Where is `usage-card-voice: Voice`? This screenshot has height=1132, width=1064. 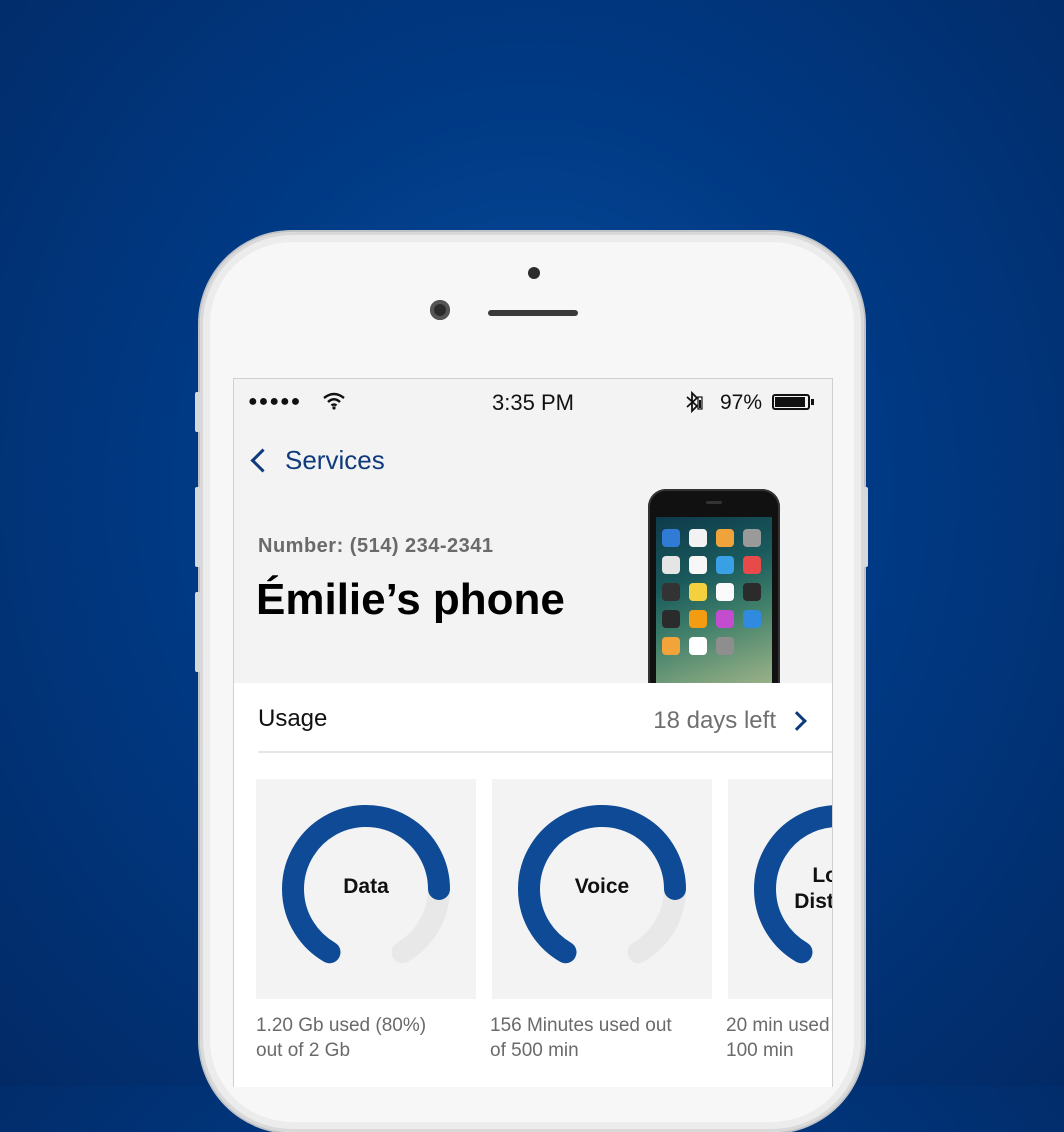
usage-card-voice: Voice is located at coordinates (602, 889).